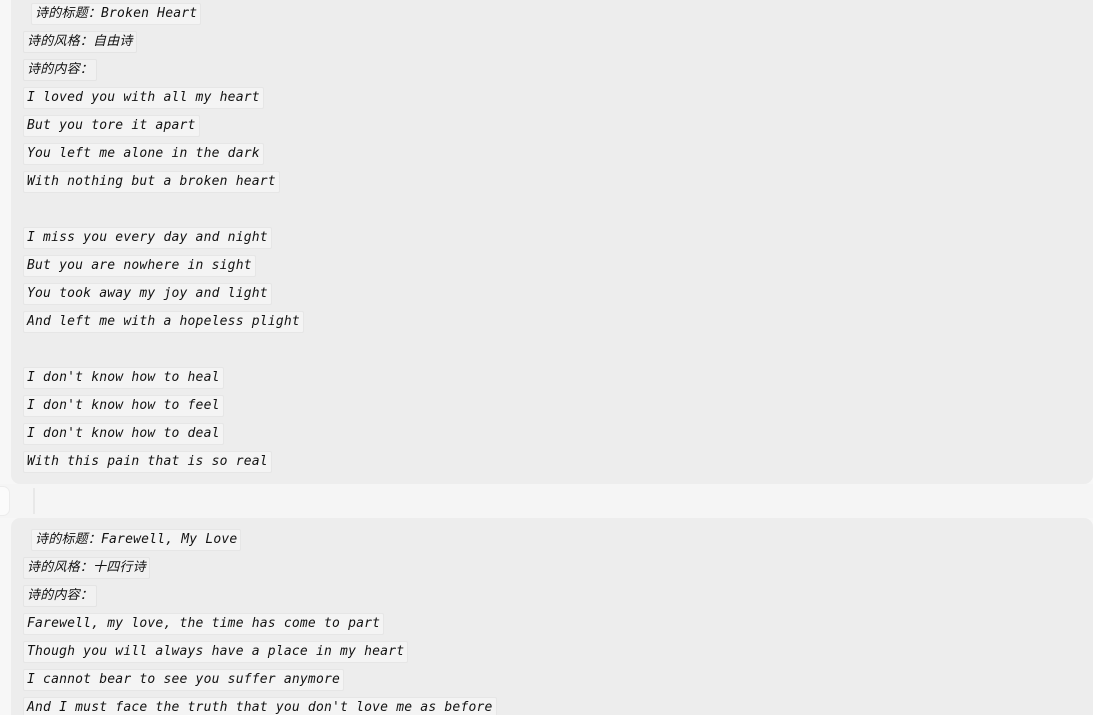 The width and height of the screenshot is (1093, 715). What do you see at coordinates (546, 501) in the screenshot?
I see `message-separator` at bounding box center [546, 501].